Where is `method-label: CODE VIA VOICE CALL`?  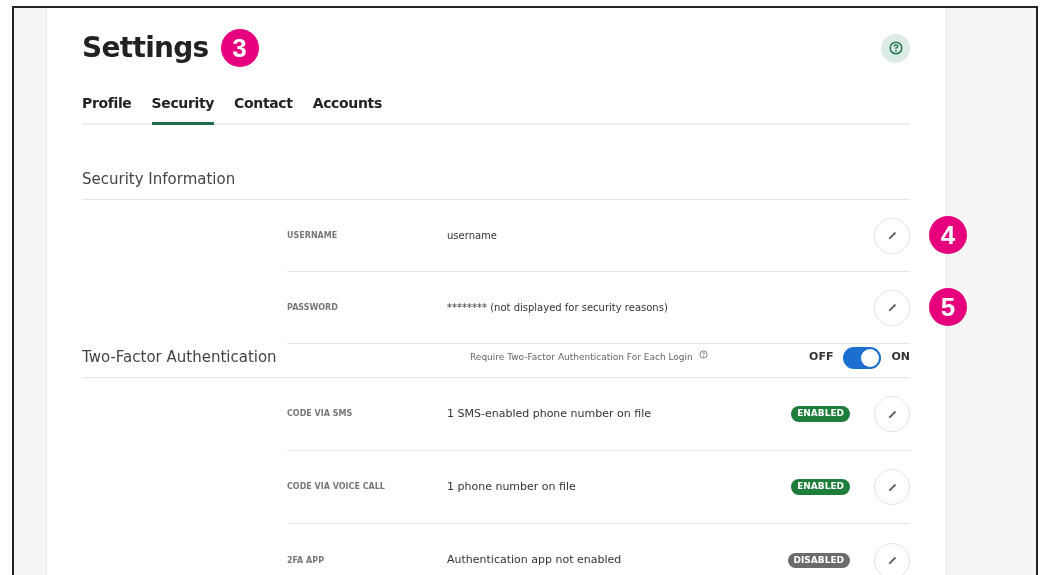 method-label: CODE VIA VOICE CALL is located at coordinates (336, 487).